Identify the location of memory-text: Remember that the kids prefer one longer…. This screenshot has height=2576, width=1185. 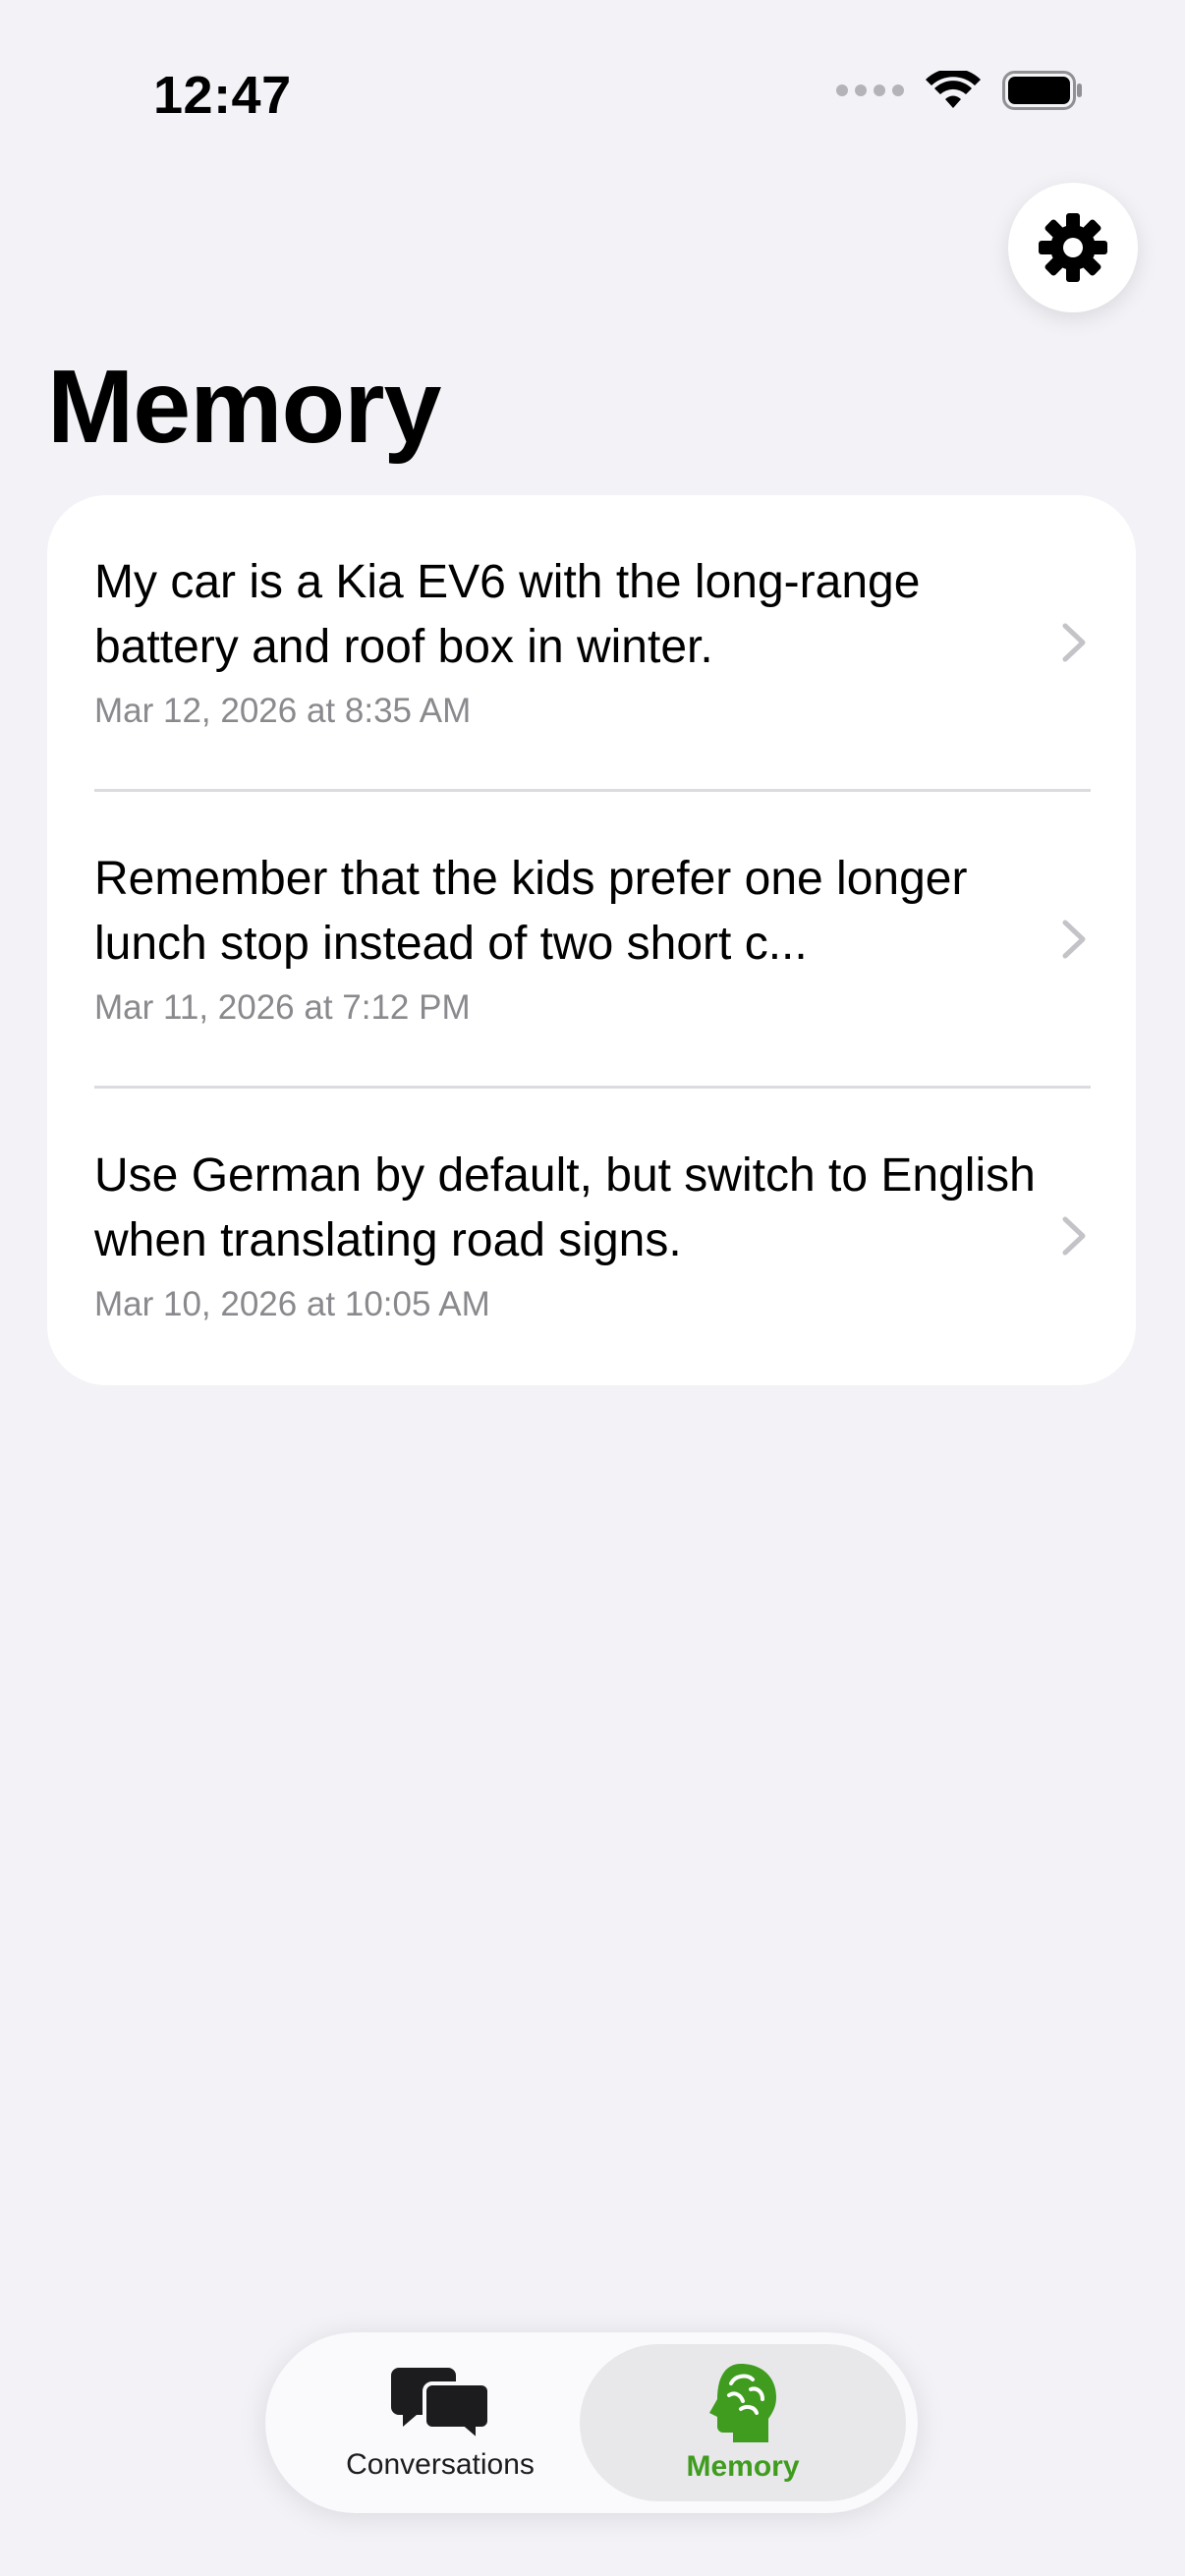
(531, 911).